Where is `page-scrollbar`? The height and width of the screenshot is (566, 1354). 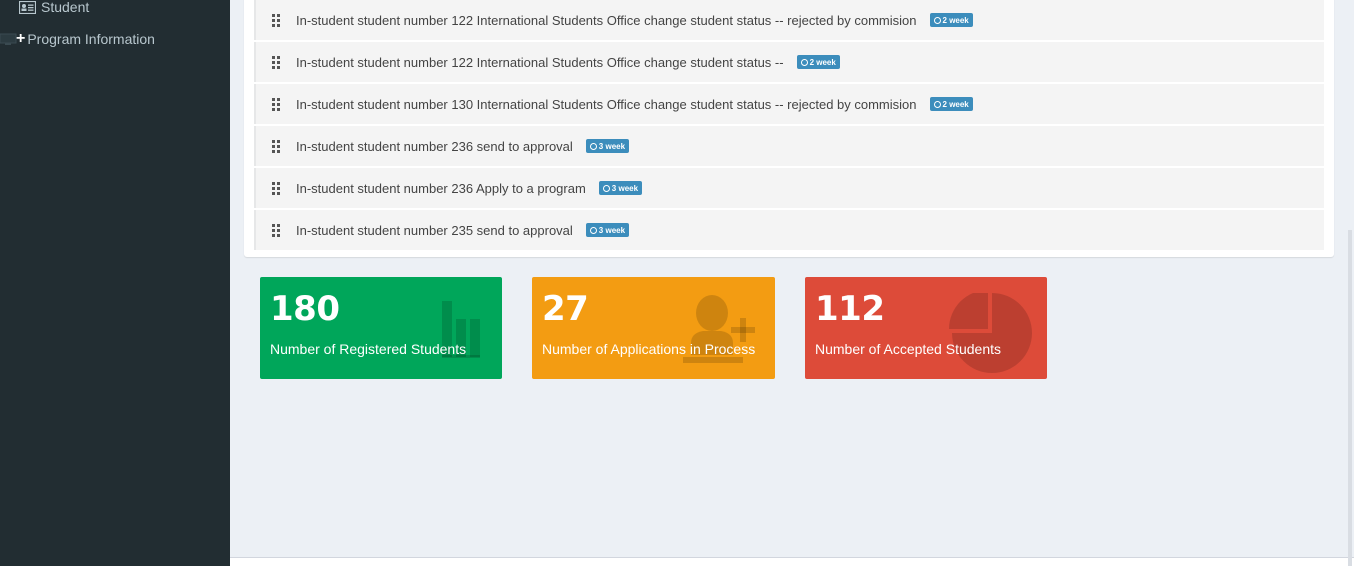 page-scrollbar is located at coordinates (1350, 283).